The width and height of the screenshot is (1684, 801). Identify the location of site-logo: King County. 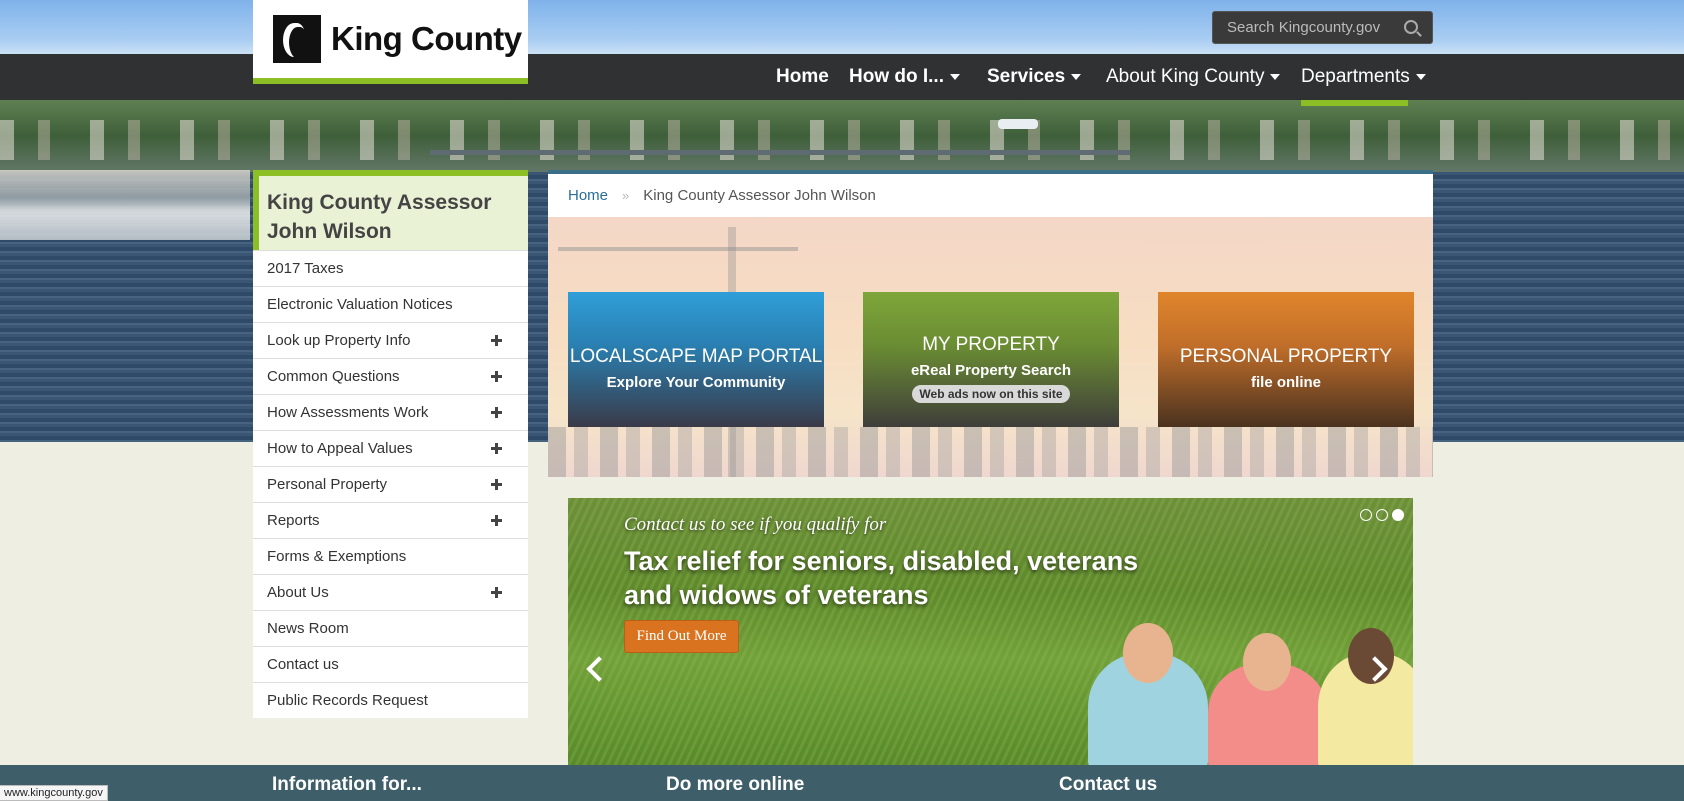
(390, 42).